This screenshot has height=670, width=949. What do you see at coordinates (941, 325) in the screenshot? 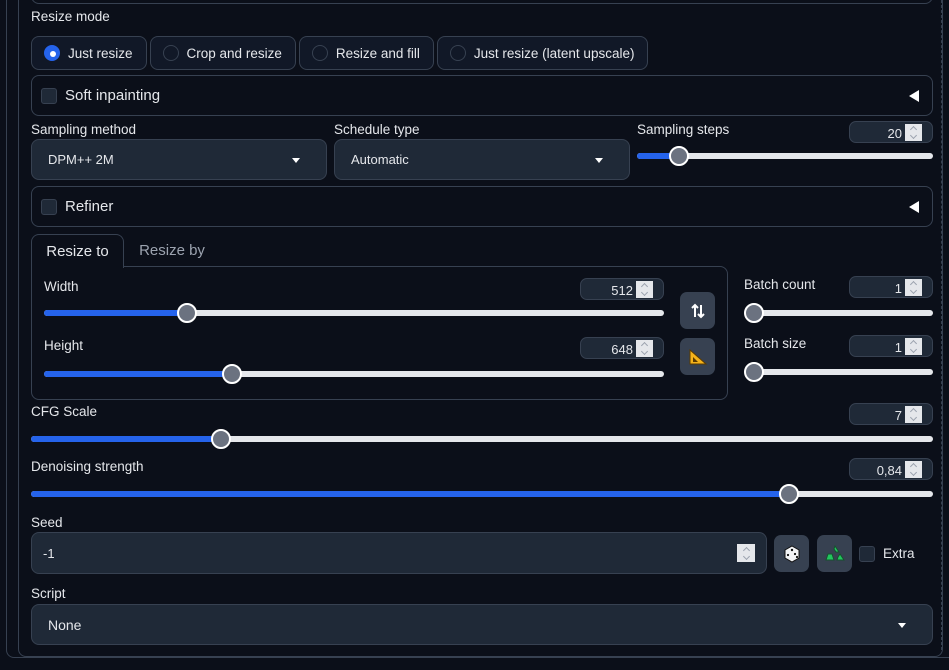
I see `scroll-divider` at bounding box center [941, 325].